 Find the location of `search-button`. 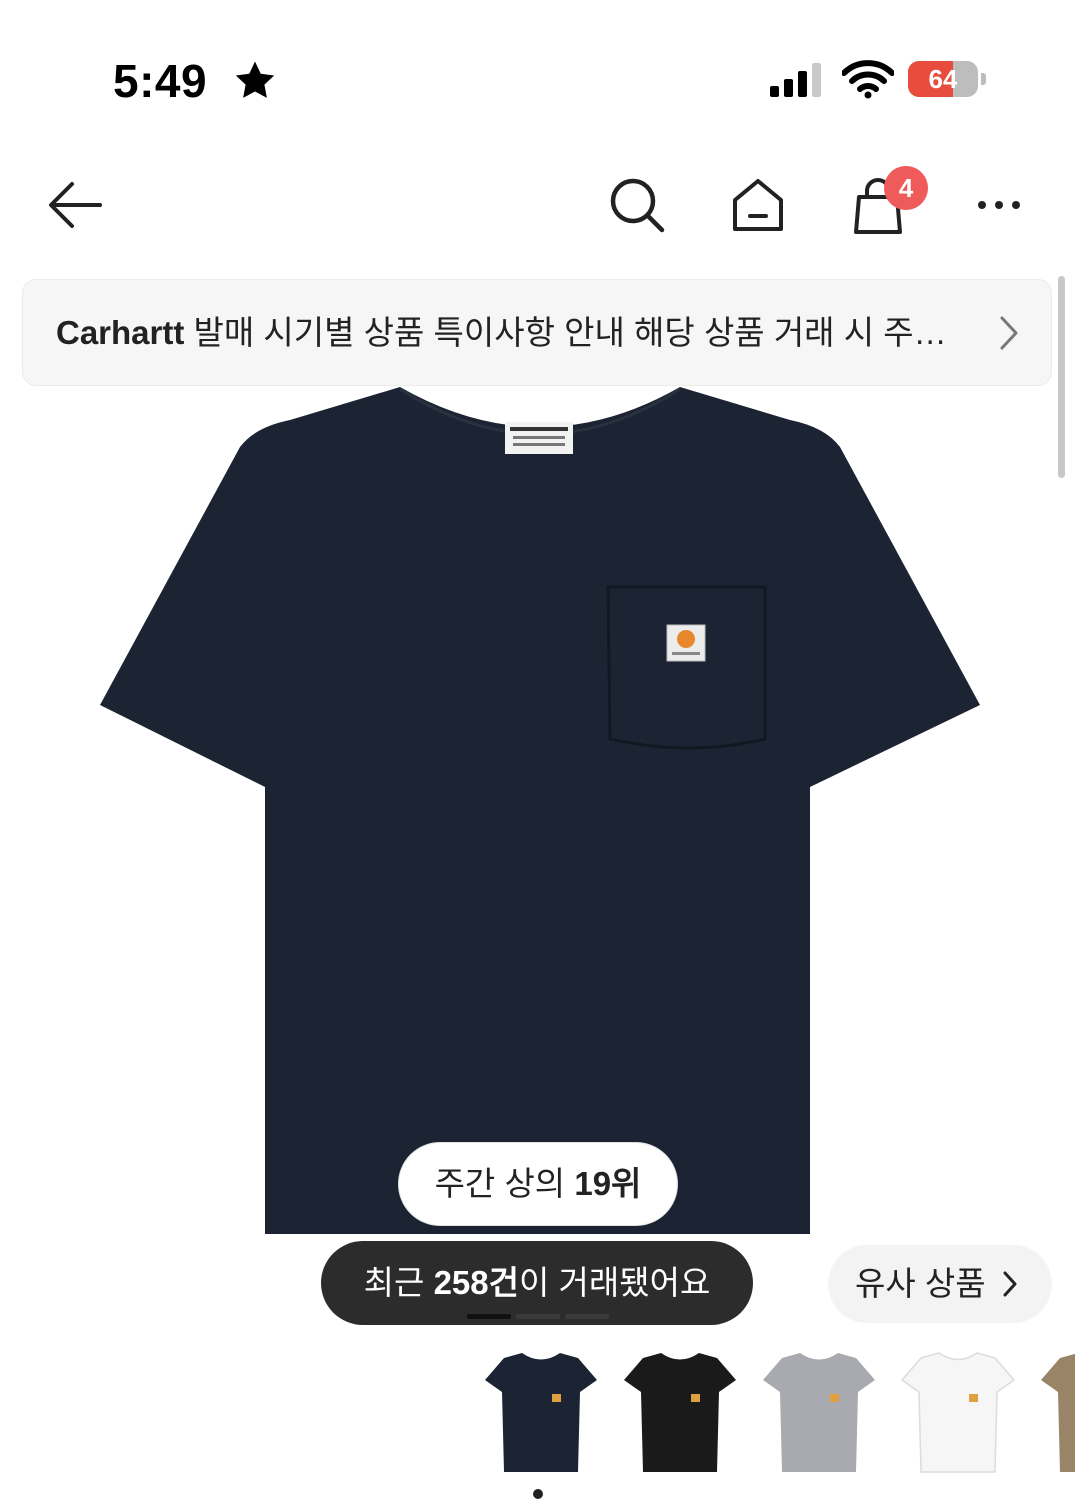

search-button is located at coordinates (637, 205).